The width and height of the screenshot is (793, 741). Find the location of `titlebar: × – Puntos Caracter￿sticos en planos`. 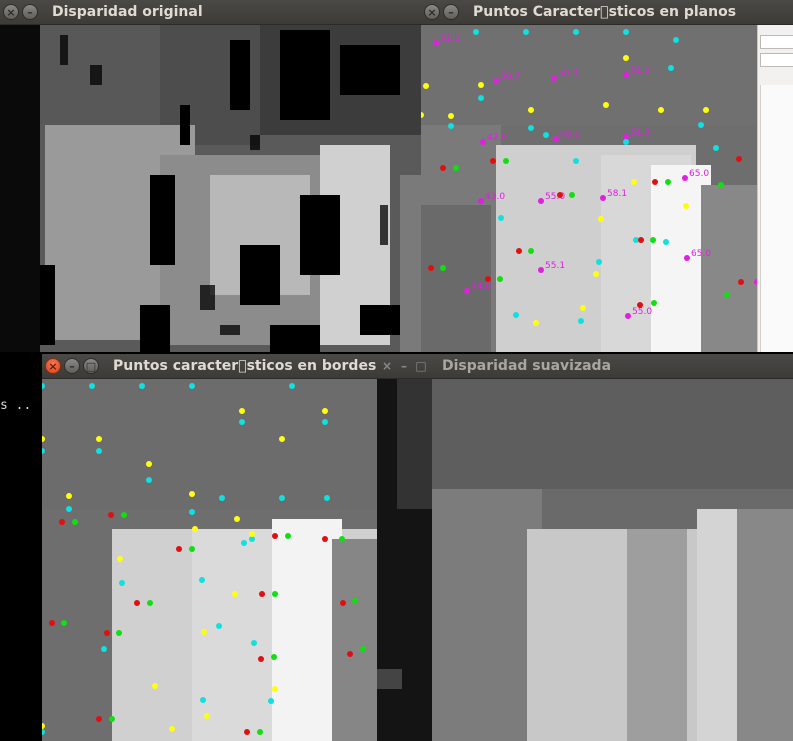

titlebar: × – Puntos Caracter￿sticos en planos is located at coordinates (607, 12).